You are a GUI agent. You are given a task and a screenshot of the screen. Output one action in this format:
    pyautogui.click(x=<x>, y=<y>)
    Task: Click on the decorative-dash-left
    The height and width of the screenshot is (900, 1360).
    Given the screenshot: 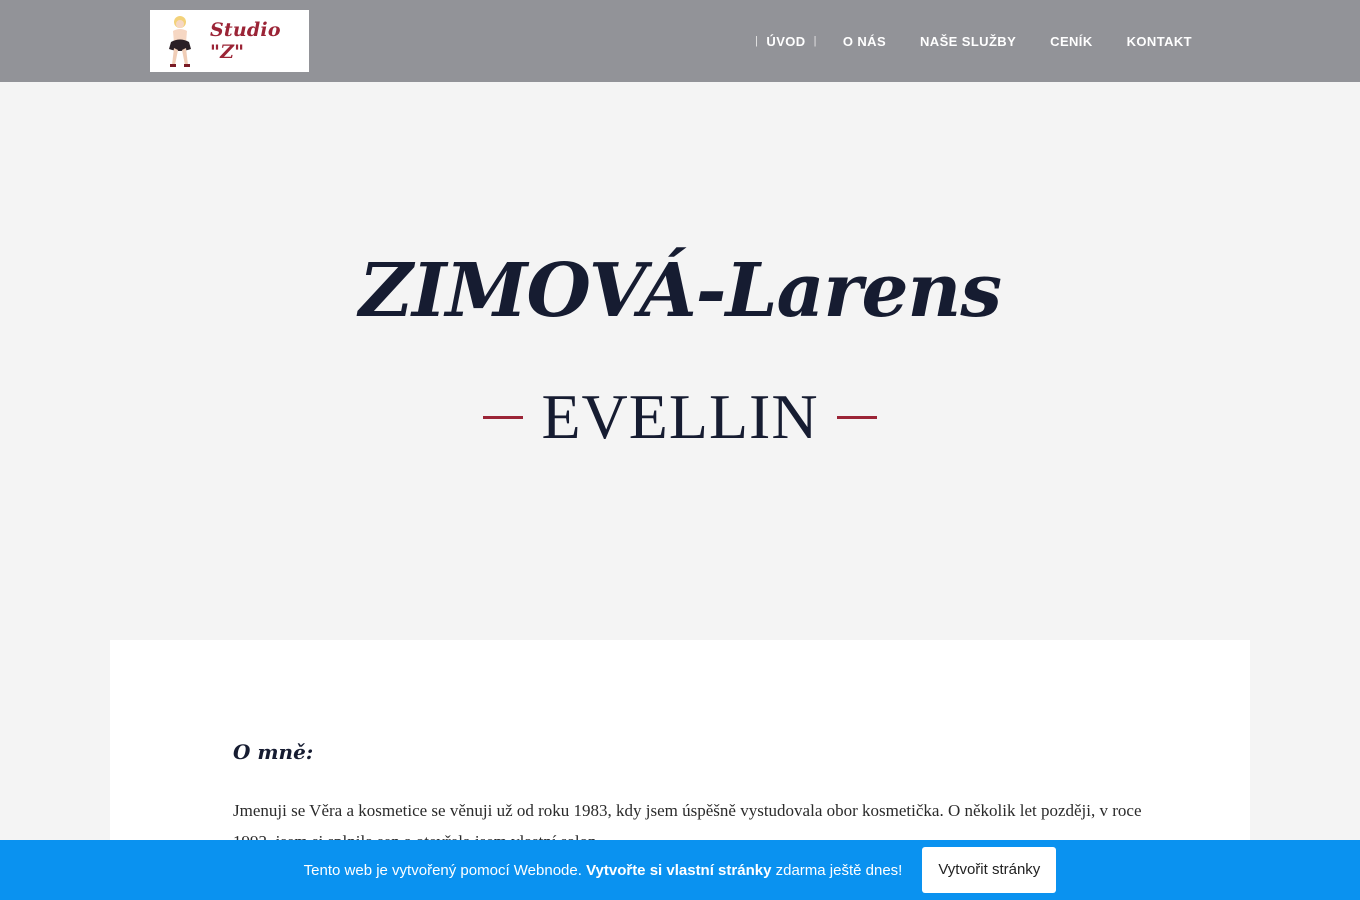 What is the action you would take?
    pyautogui.click(x=503, y=417)
    